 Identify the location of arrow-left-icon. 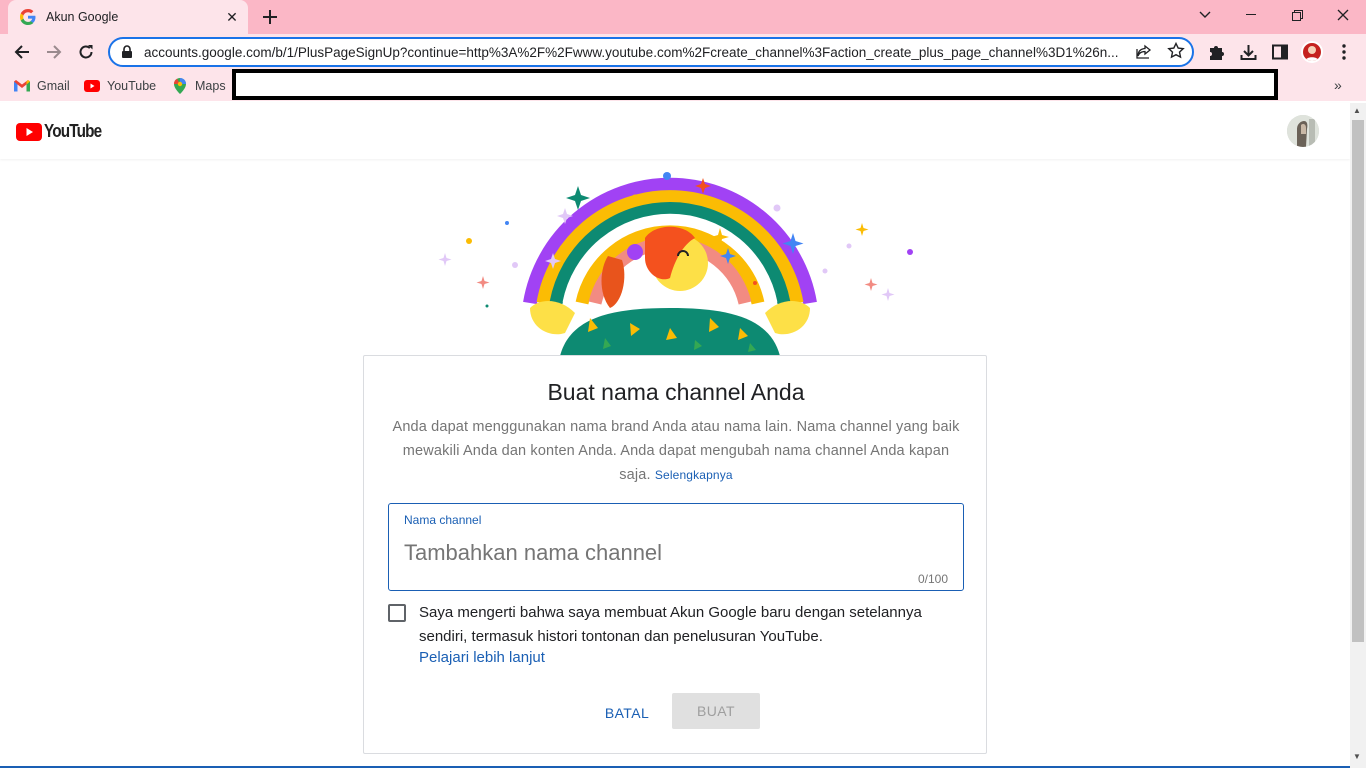
(21, 52).